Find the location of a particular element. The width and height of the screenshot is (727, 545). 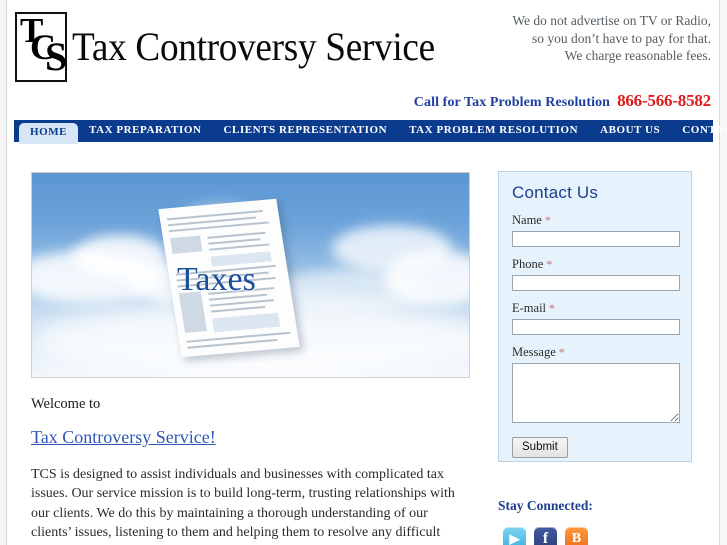

field-label-text: E-mail is located at coordinates (529, 308).